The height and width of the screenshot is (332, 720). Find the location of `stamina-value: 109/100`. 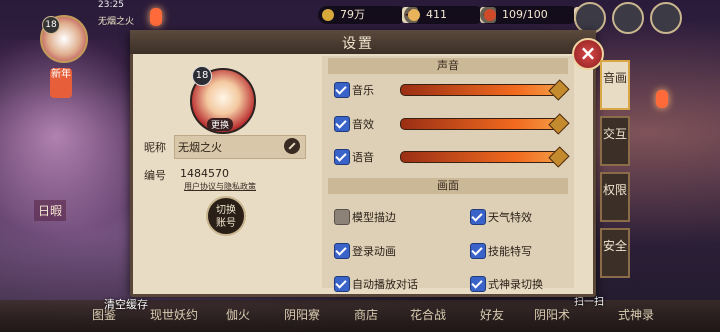

stamina-value: 109/100 is located at coordinates (525, 14).